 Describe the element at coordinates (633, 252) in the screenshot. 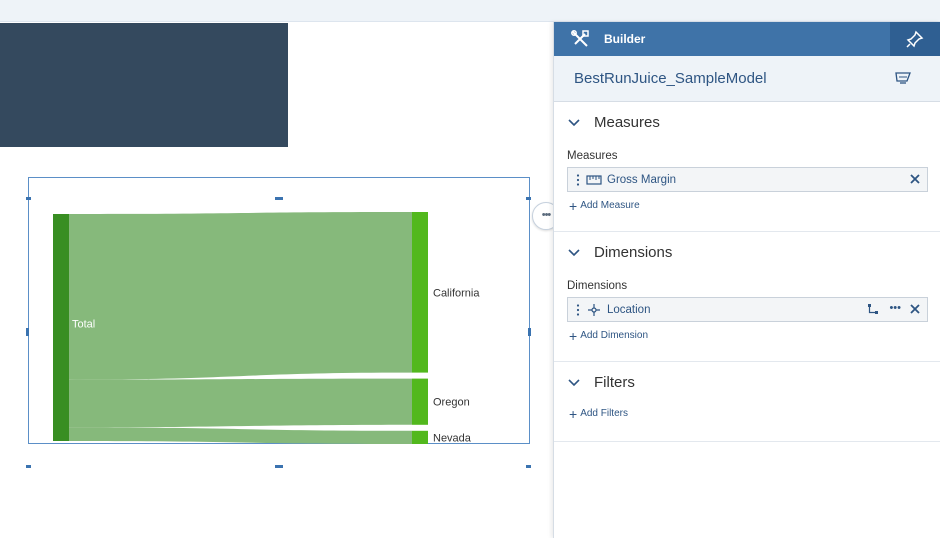

I see `dimensions-section-title: Dimensions` at that location.